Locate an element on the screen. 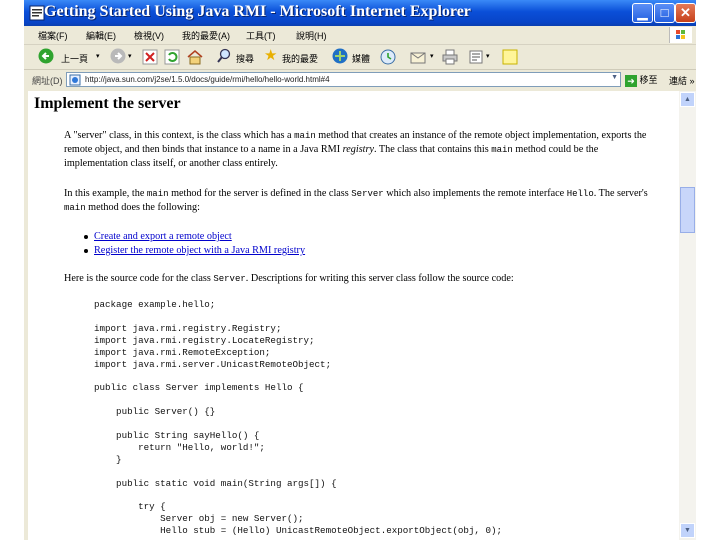 The width and height of the screenshot is (720, 540). go-button: ➜ 移至 is located at coordinates (641, 80).